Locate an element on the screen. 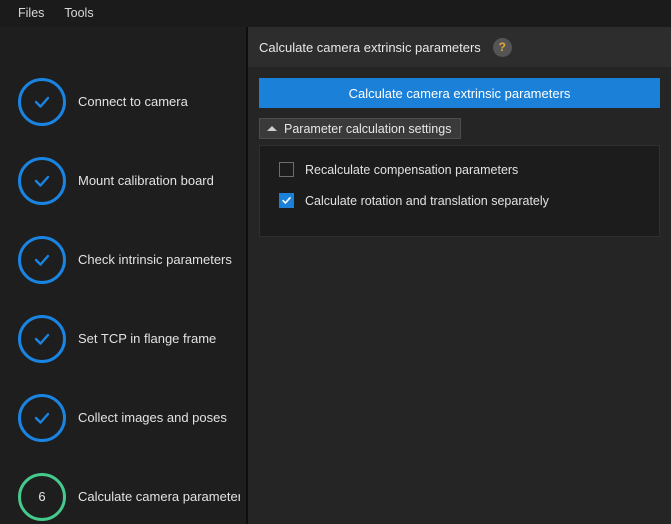 The width and height of the screenshot is (671, 524). sidebar-step-mount-calibration-board: Mount calibration board is located at coordinates (120, 180).